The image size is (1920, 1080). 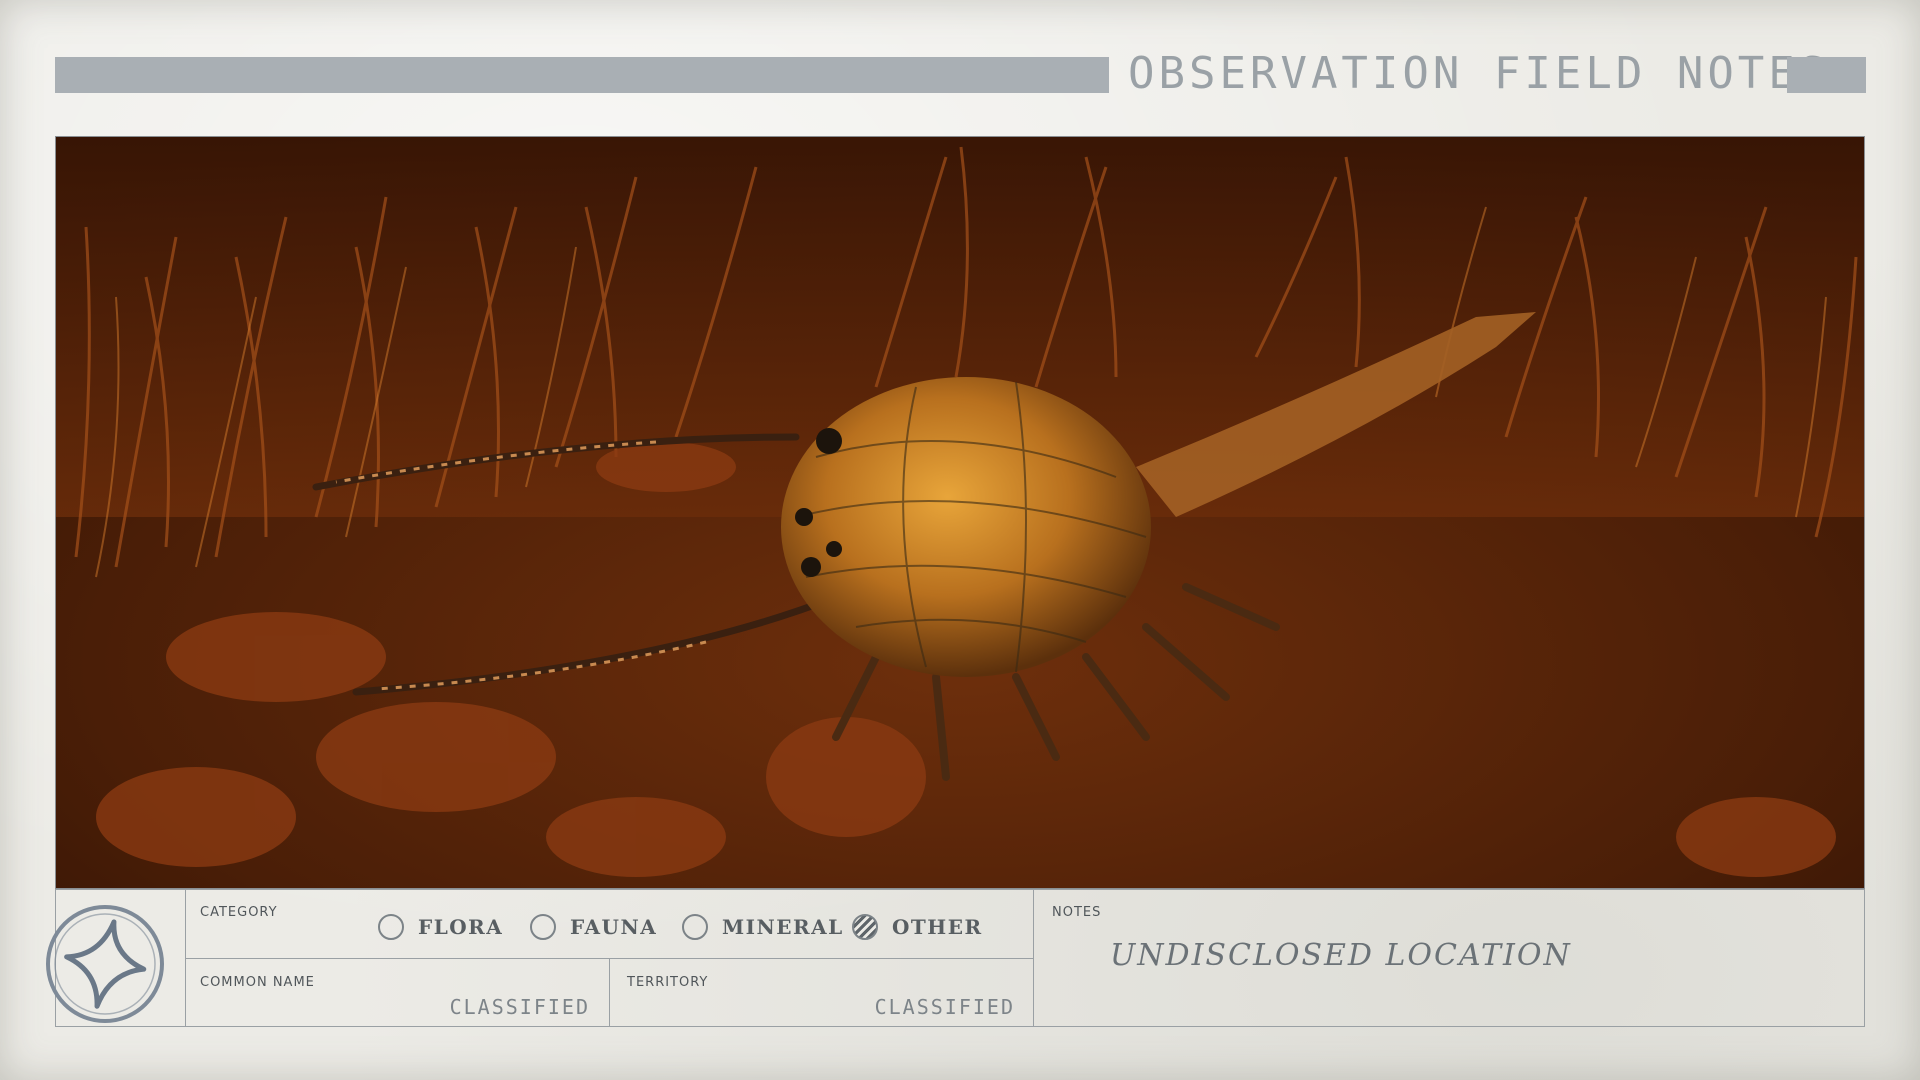 I want to click on compass-star-icon, so click(x=105, y=964).